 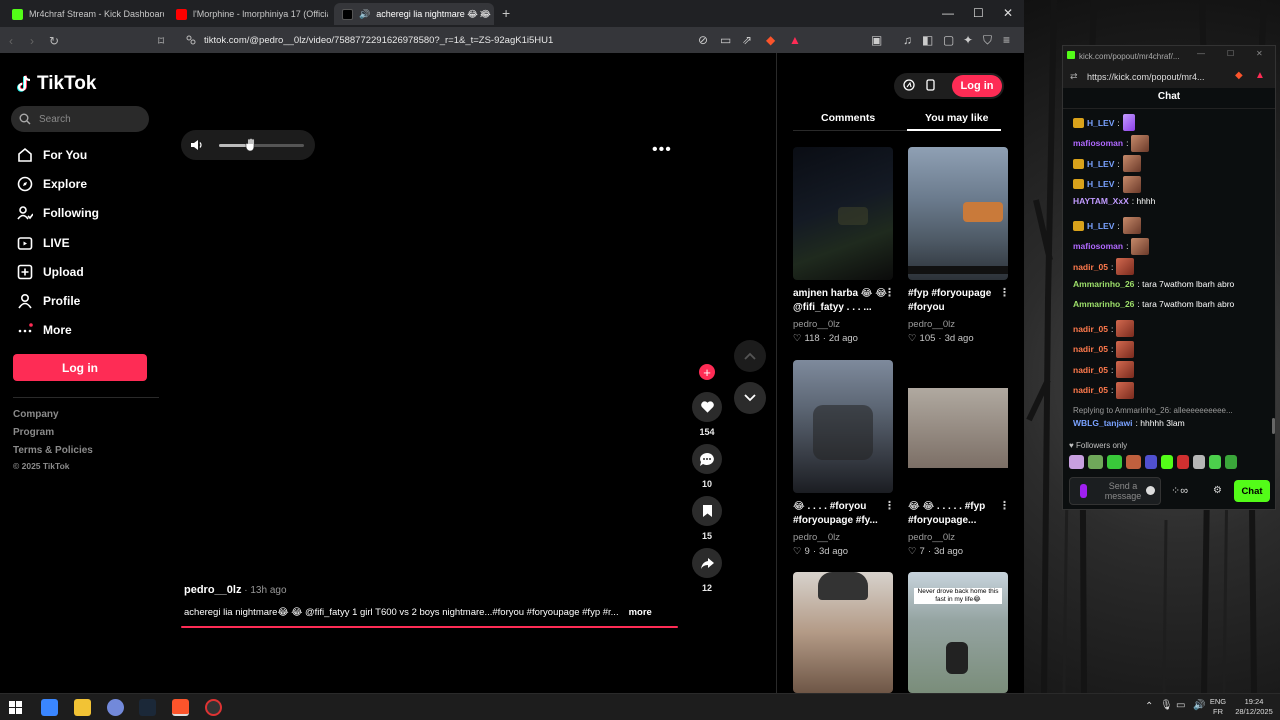 I want to click on media-icon: ♫, so click(x=907, y=40).